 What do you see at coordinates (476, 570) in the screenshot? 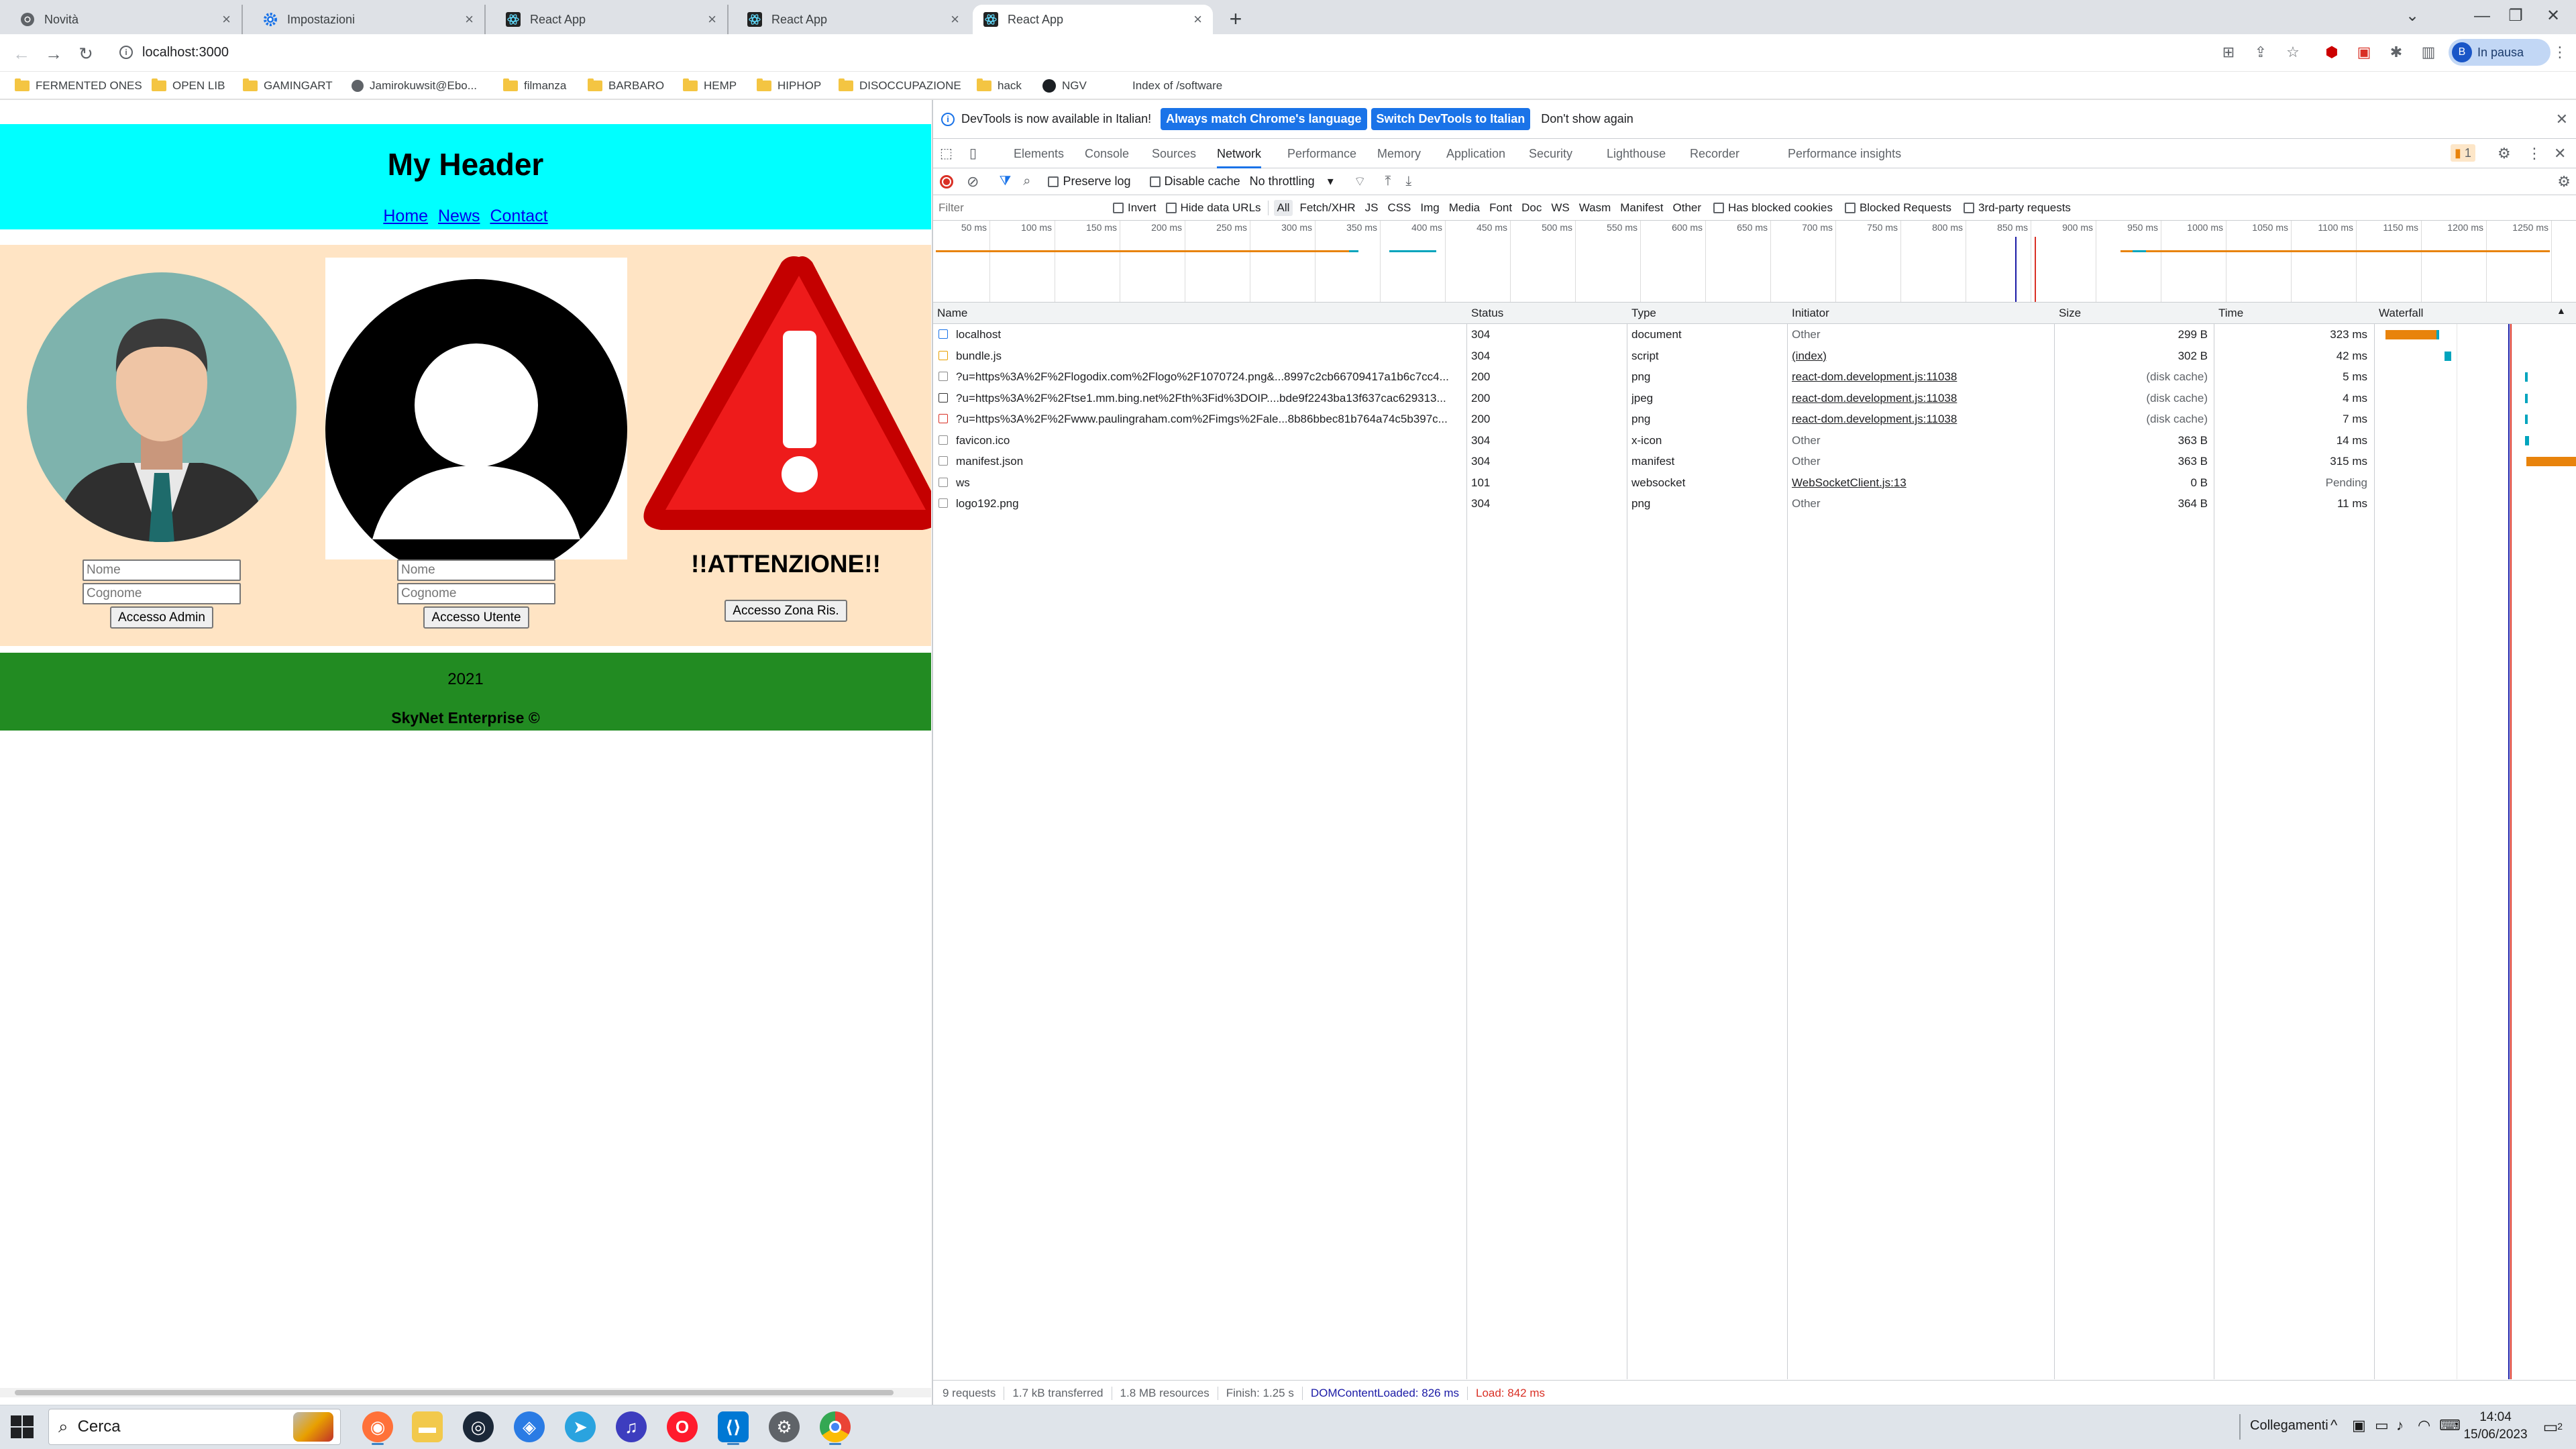
I see `user-first-name-input` at bounding box center [476, 570].